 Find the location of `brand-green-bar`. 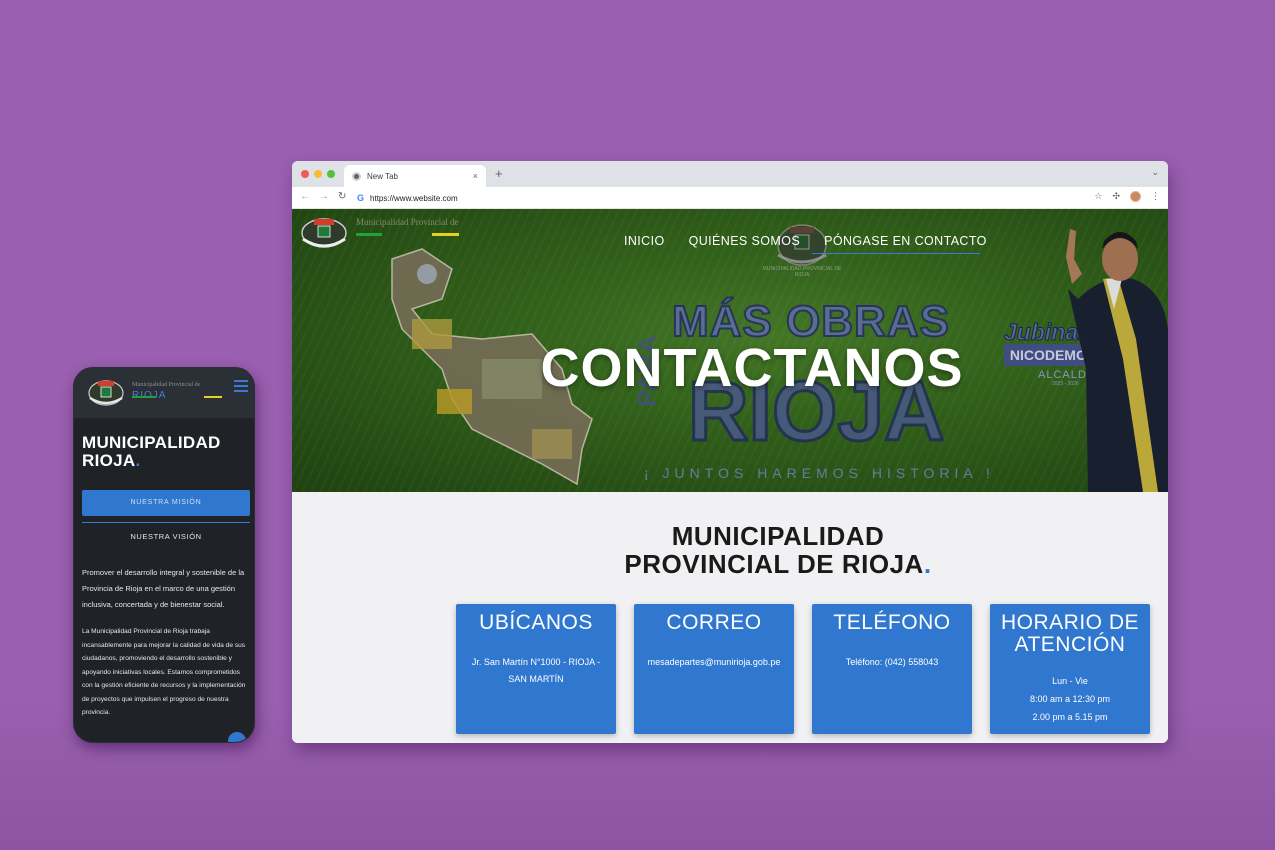

brand-green-bar is located at coordinates (369, 234).